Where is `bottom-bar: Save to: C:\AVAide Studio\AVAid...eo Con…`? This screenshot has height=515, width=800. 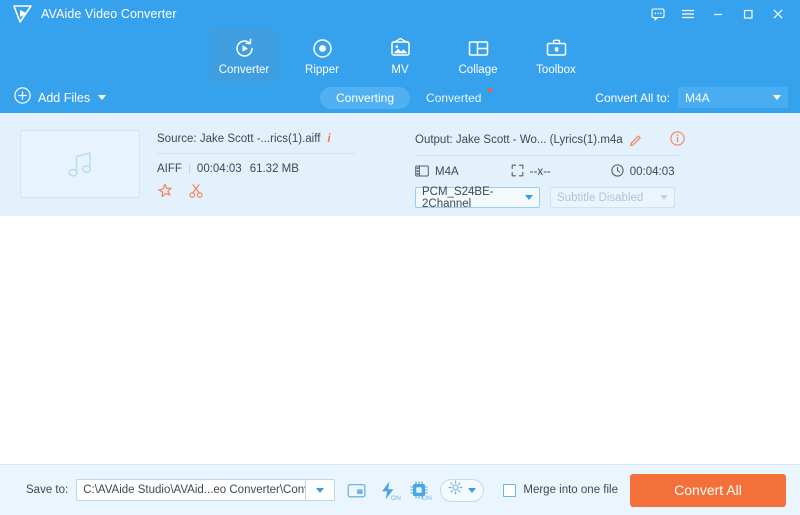
bottom-bar: Save to: C:\AVAide Studio\AVAid...eo Con… is located at coordinates (400, 489).